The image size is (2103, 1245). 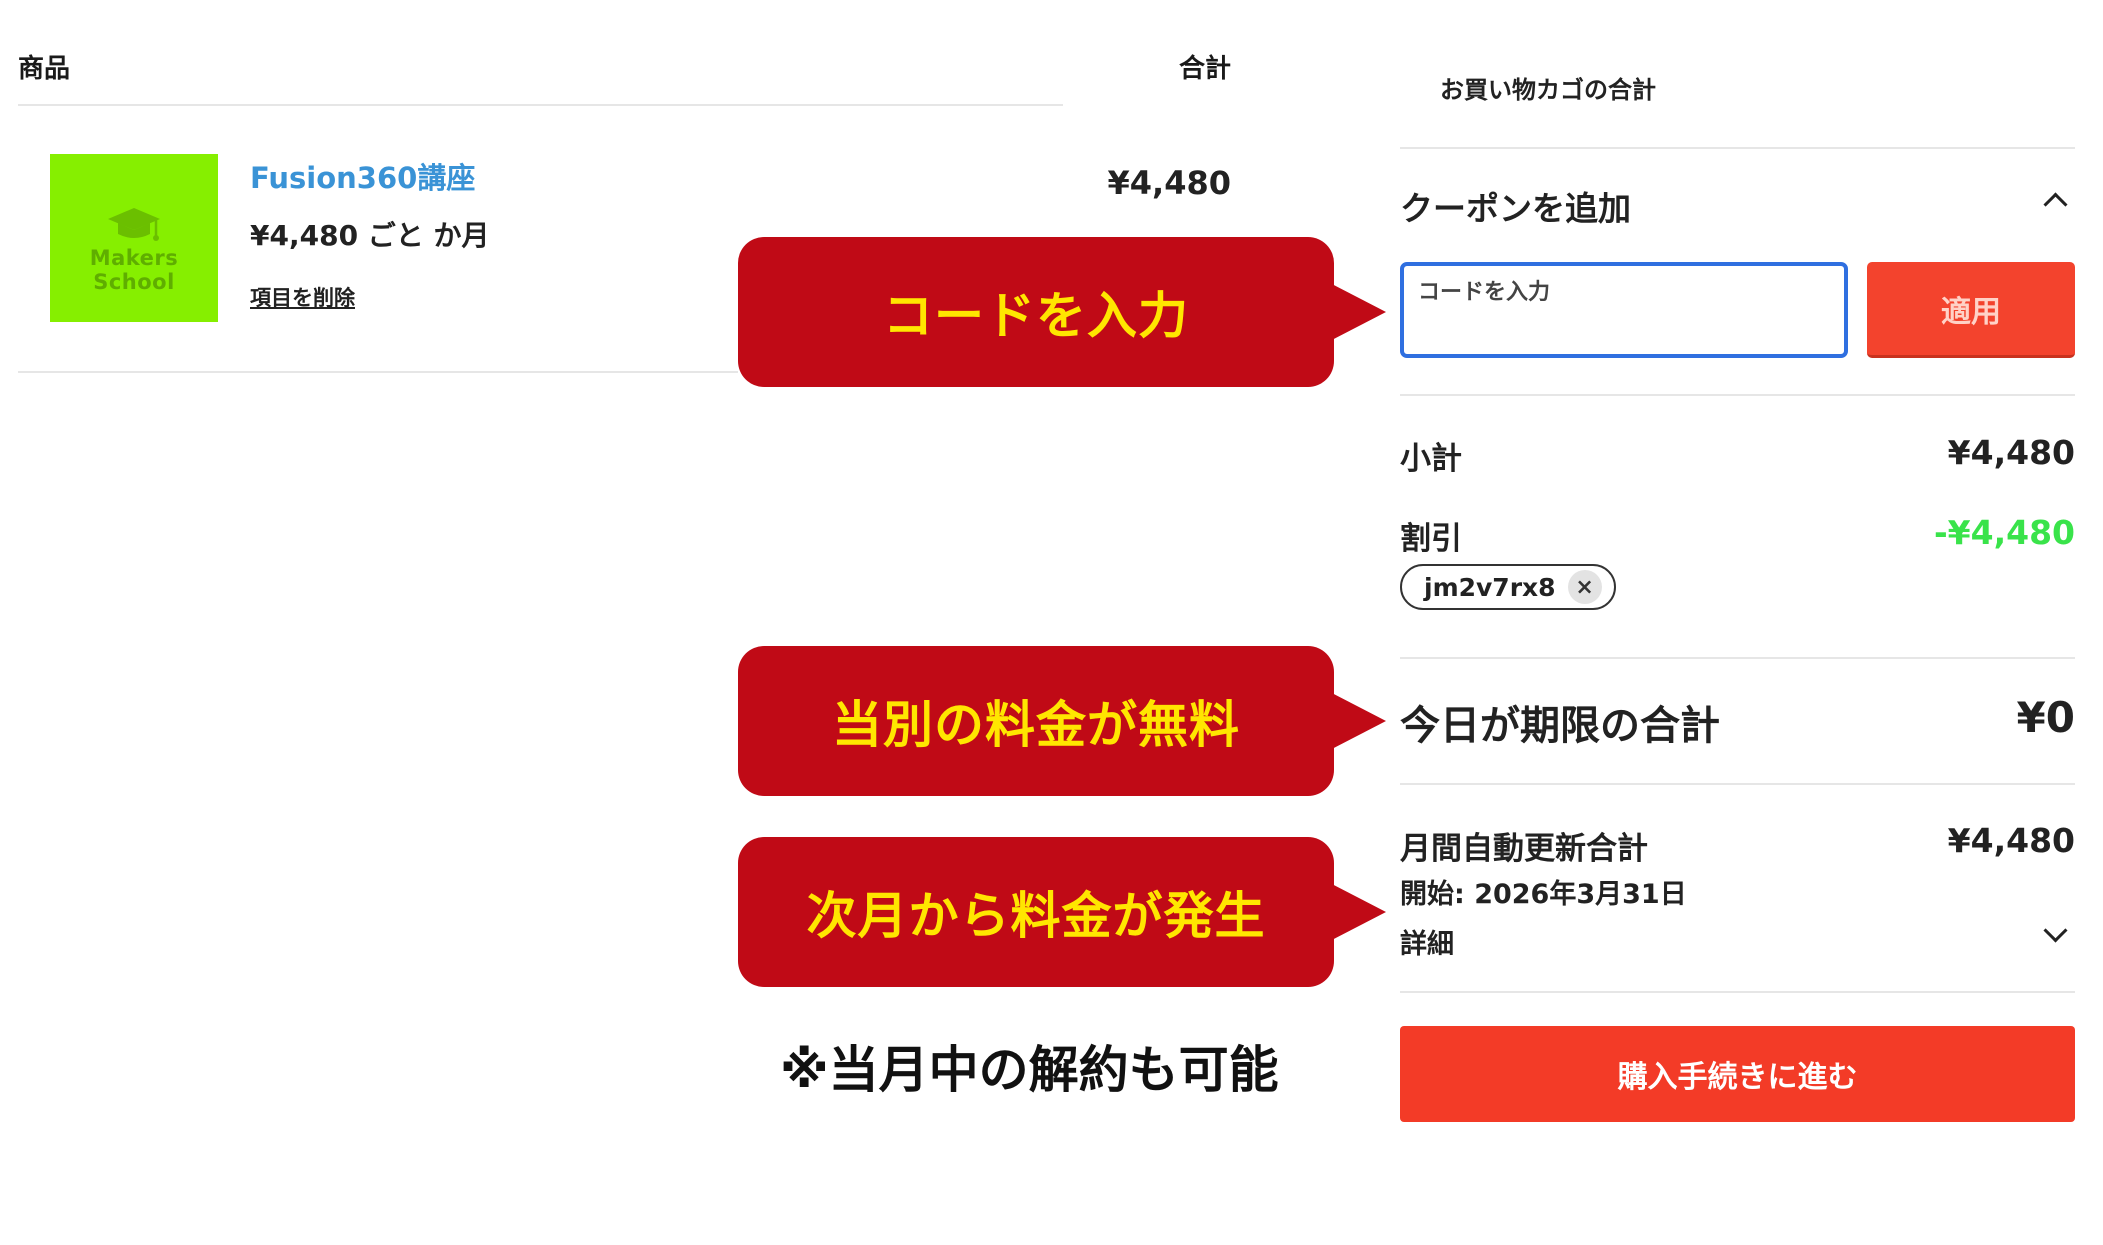 I want to click on applied-coupon-code: jm2v7rx8, so click(x=1490, y=587).